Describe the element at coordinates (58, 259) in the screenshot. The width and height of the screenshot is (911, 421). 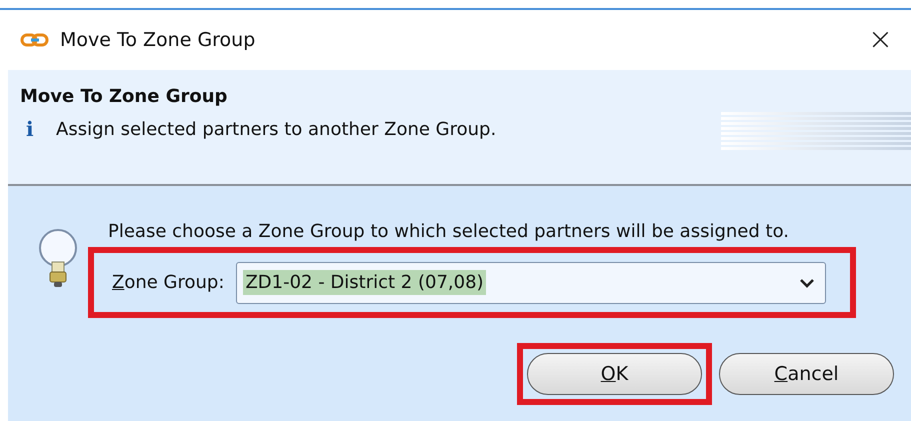
I see `lightbulb-icon` at that location.